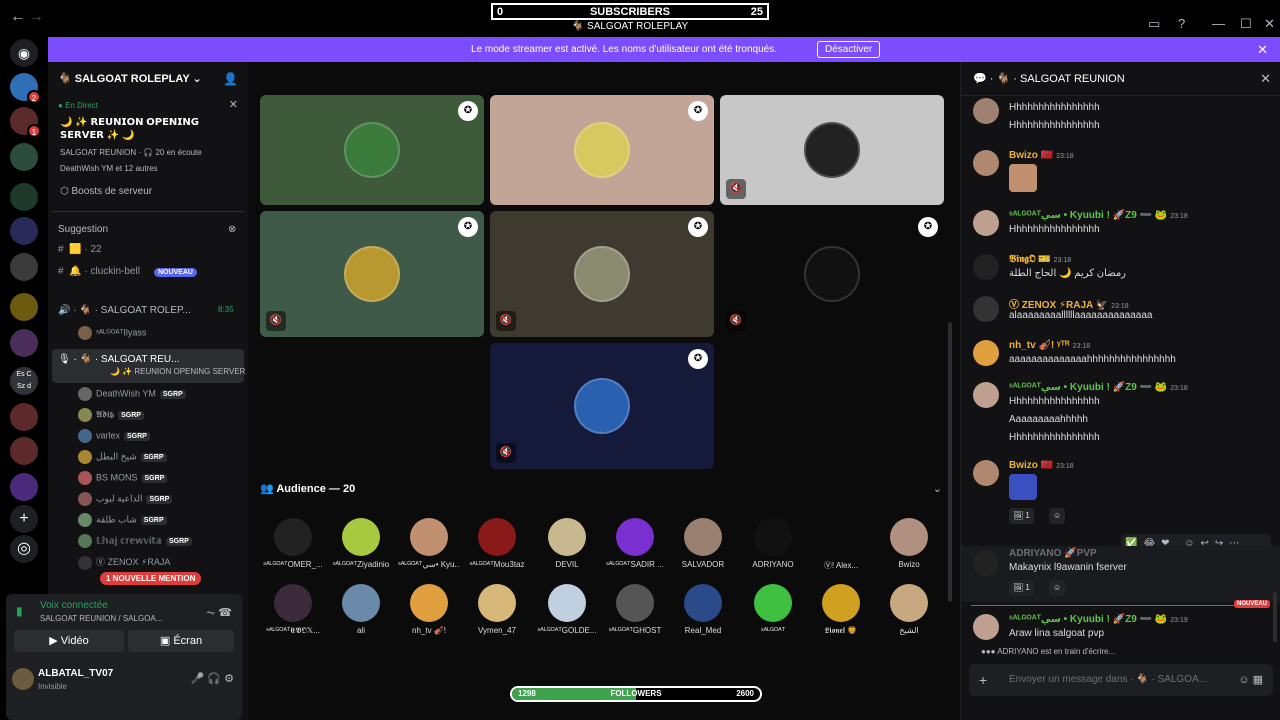 The image size is (1280, 720). What do you see at coordinates (146, 310) in the screenshot?
I see `voice-channel: 🔊 · 🐐 · SALGOAT ROLEP... 8:35` at bounding box center [146, 310].